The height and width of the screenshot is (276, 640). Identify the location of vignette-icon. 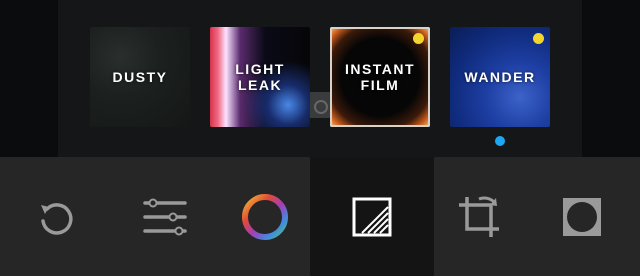
(582, 216).